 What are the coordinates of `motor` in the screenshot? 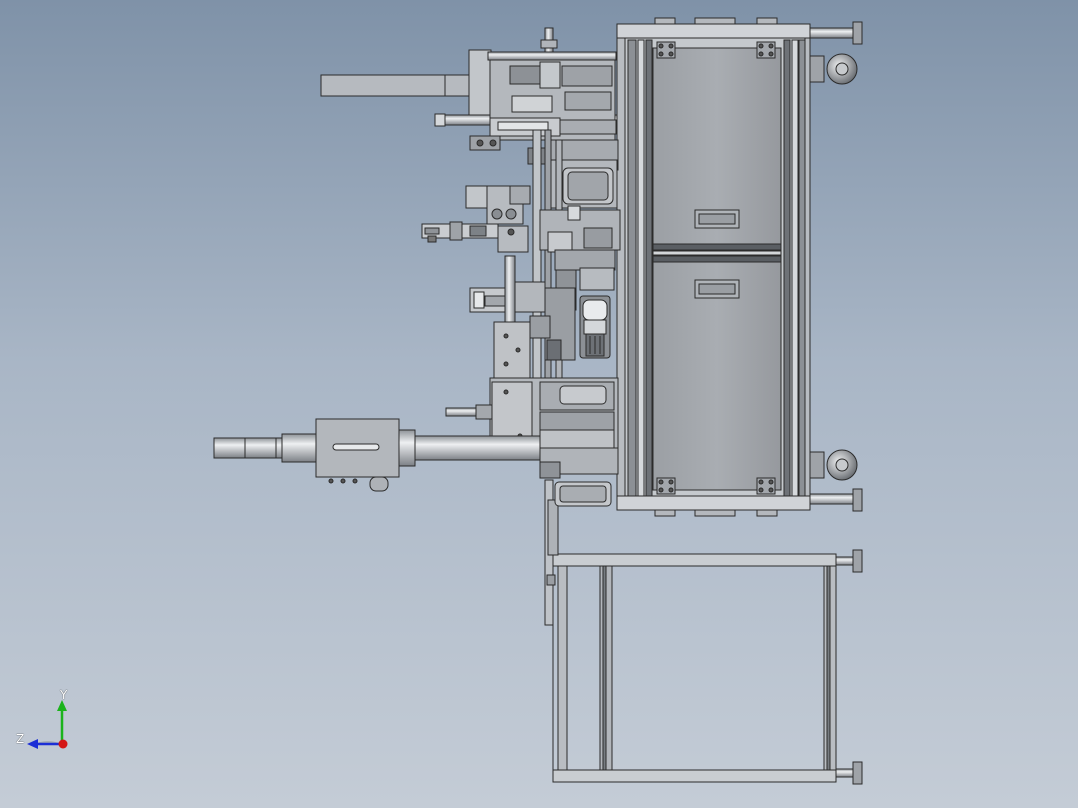 It's located at (595, 327).